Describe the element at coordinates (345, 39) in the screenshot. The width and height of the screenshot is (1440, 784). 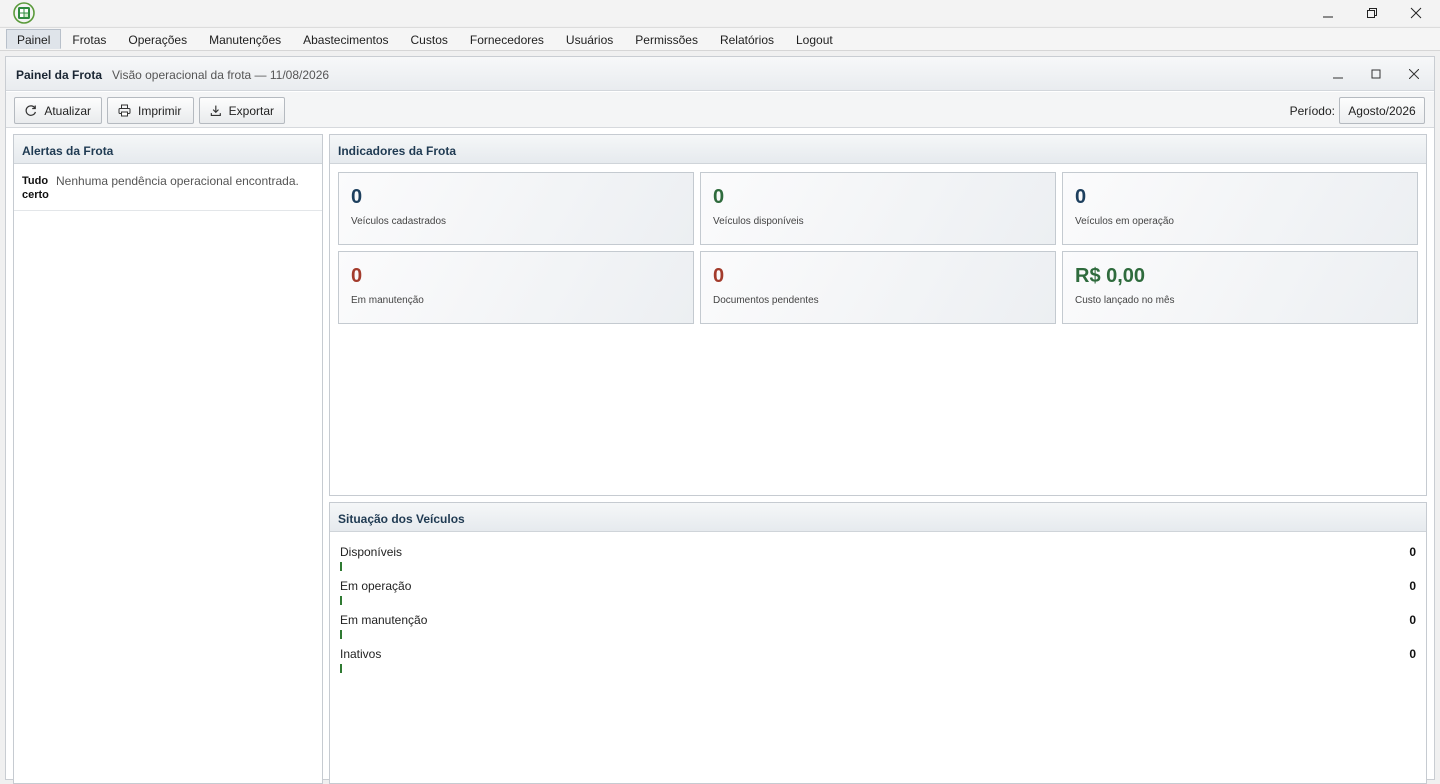
I see `menu-item-abastecimentos: Abastecimentos` at that location.